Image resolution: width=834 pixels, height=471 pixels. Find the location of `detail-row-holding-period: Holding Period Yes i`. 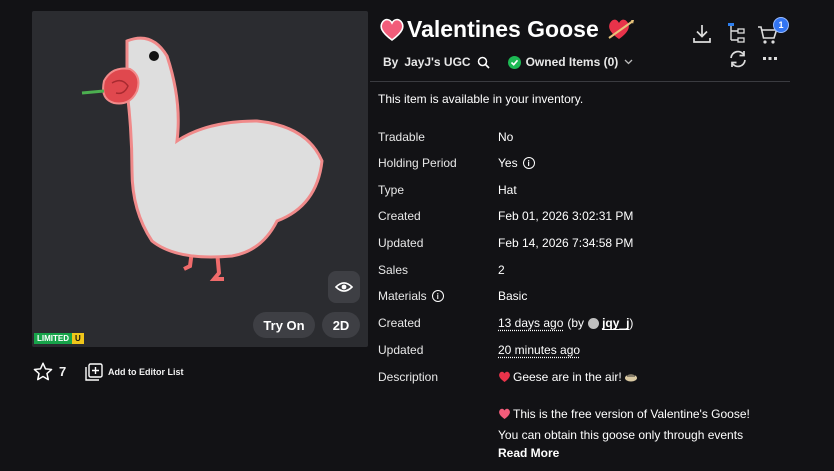

detail-row-holding-period: Holding Period Yes i is located at coordinates (456, 163).